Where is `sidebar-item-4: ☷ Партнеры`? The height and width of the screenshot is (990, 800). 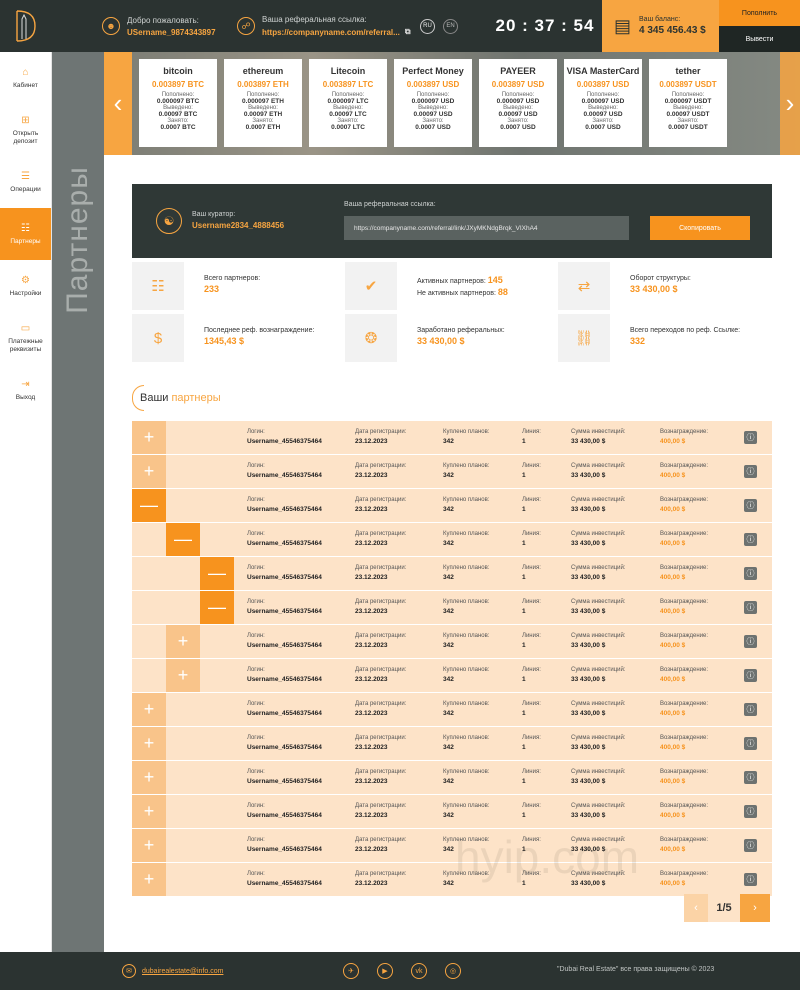 sidebar-item-4: ☷ Партнеры is located at coordinates (25, 234).